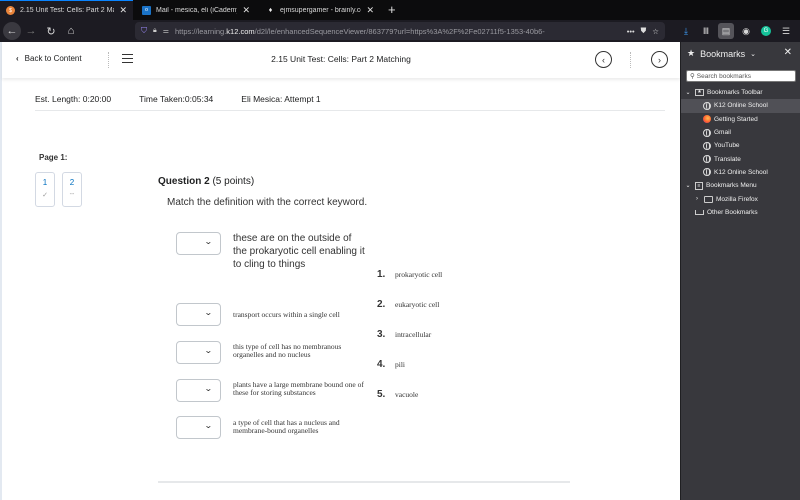 The height and width of the screenshot is (500, 800). What do you see at coordinates (381, 334) in the screenshot?
I see `keyword-number: 3.` at bounding box center [381, 334].